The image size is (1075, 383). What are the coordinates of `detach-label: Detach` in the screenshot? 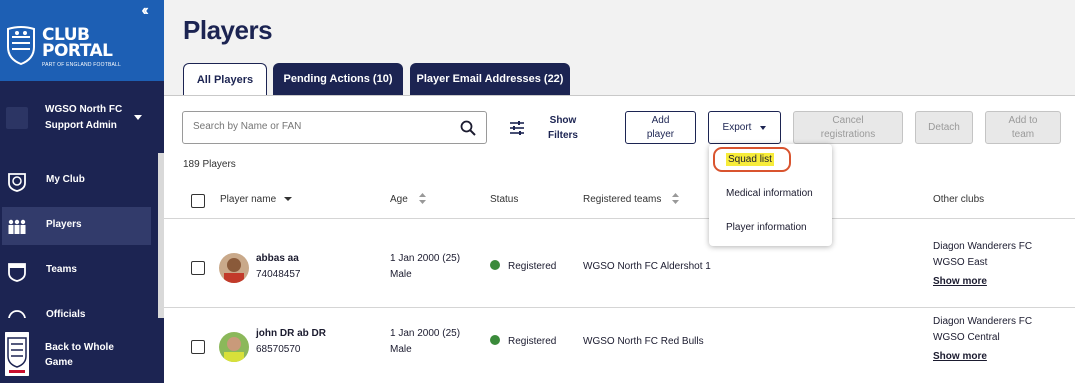 It's located at (944, 127).